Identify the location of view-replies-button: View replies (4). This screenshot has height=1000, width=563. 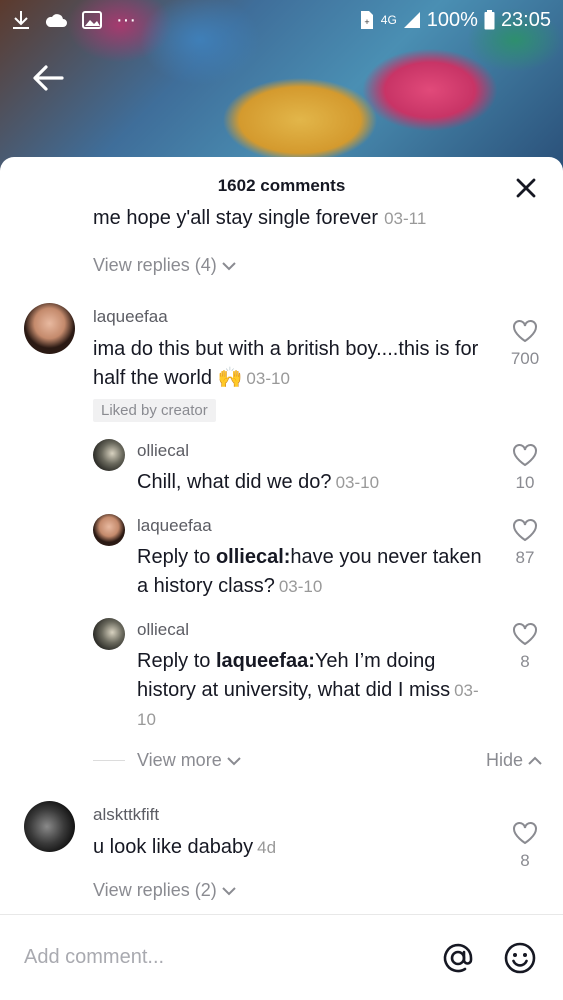
(165, 265).